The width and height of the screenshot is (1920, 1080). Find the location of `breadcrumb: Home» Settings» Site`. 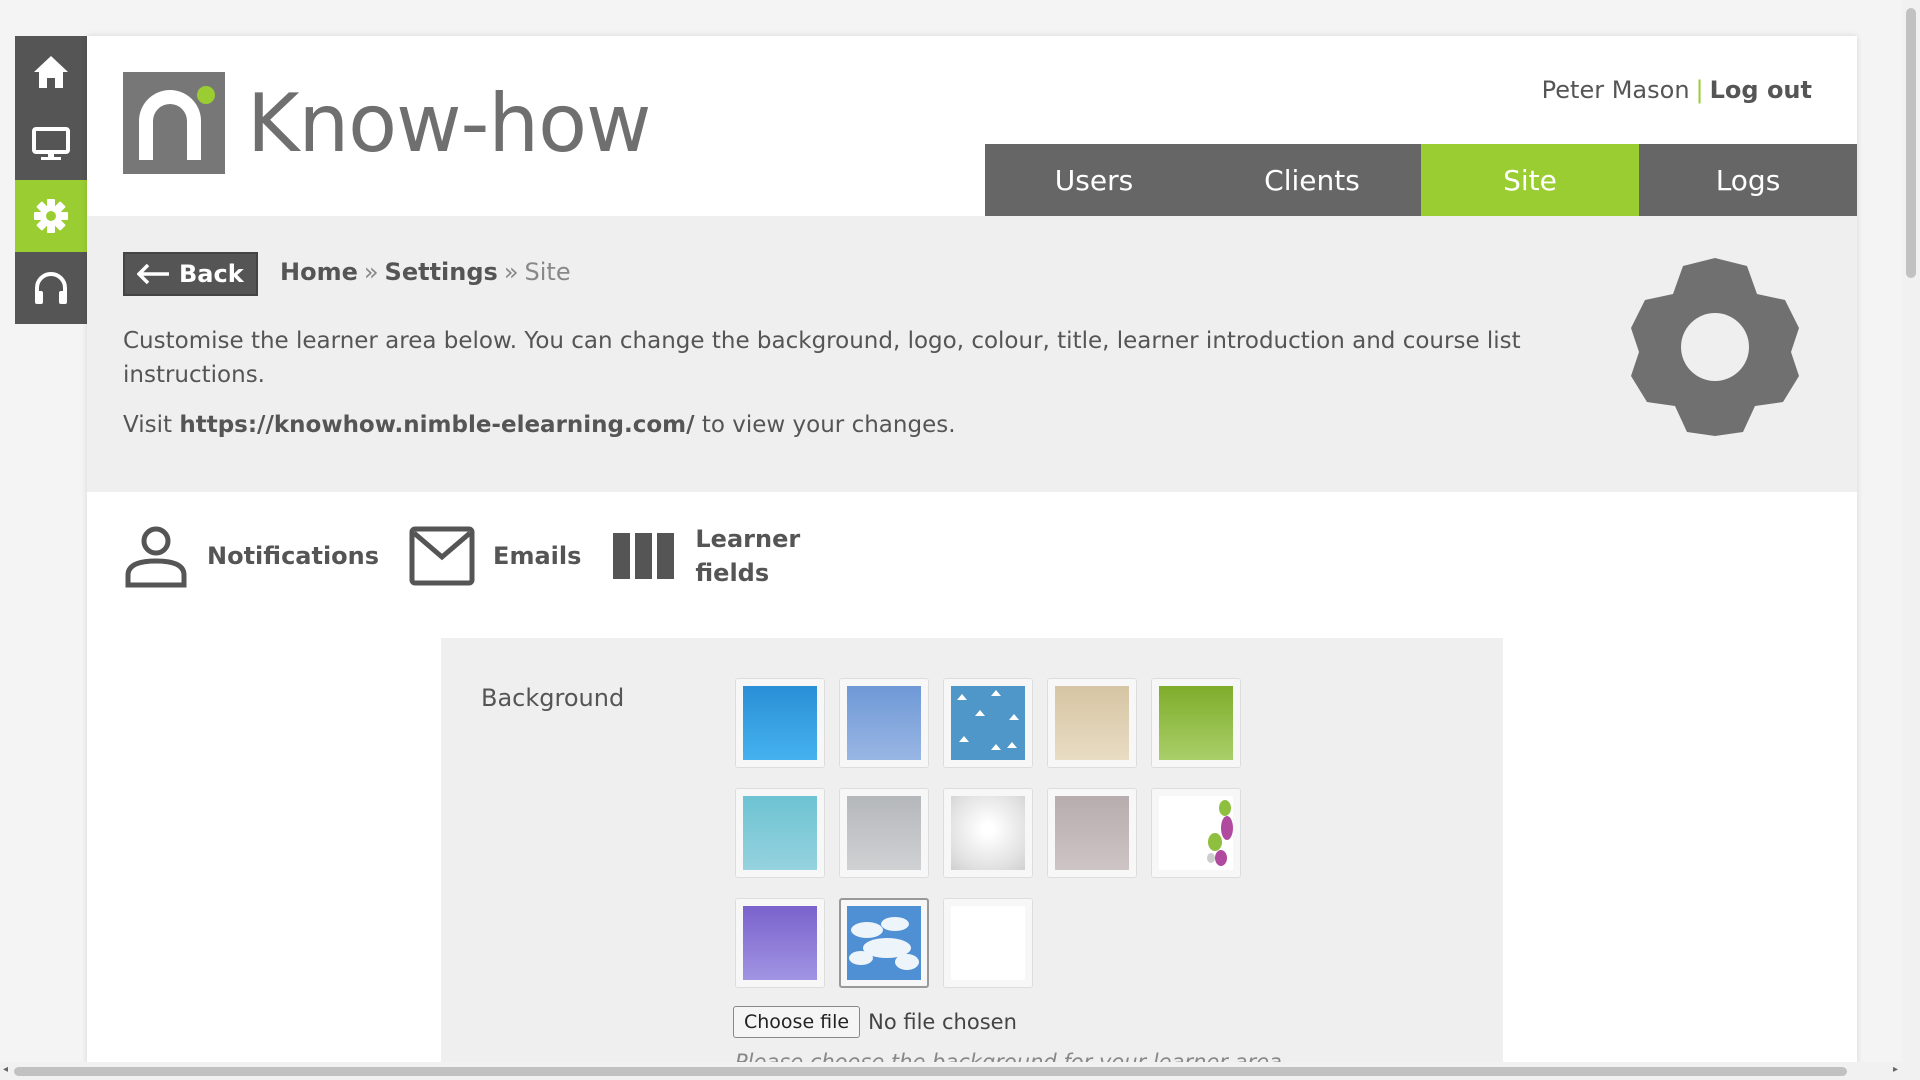

breadcrumb: Home» Settings» Site is located at coordinates (425, 272).